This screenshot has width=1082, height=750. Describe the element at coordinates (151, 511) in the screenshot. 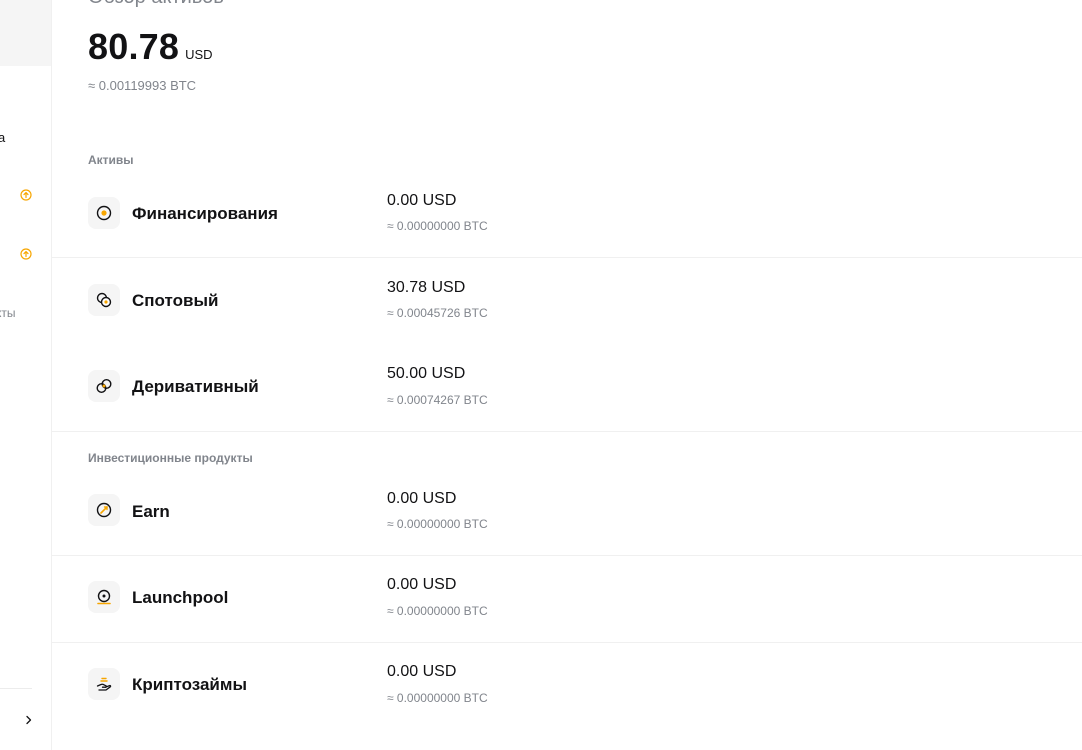

I see `account-name: Earn` at that location.